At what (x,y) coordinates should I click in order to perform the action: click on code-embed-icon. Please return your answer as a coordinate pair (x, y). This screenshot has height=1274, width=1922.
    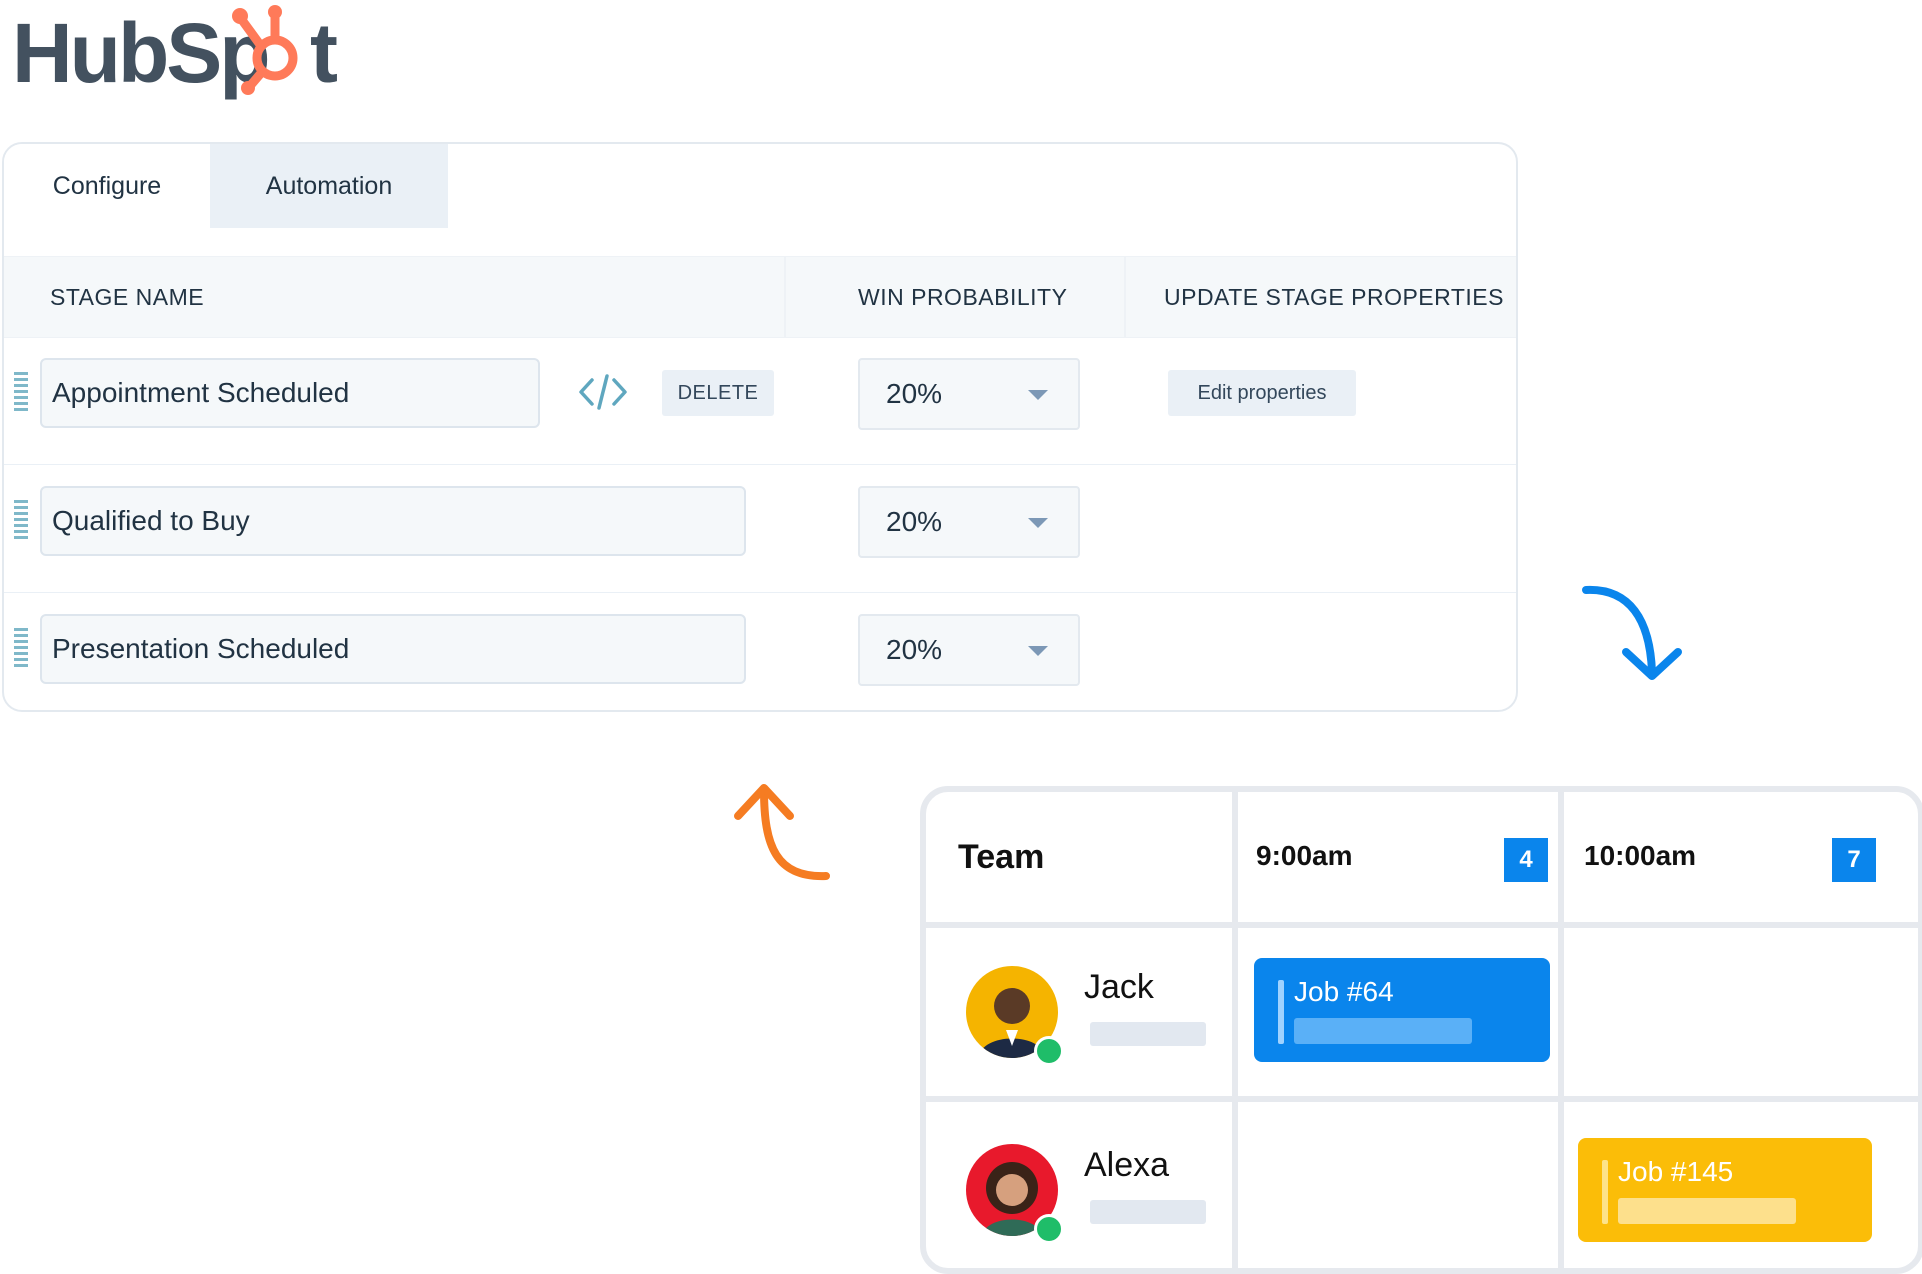
    Looking at the image, I should click on (603, 392).